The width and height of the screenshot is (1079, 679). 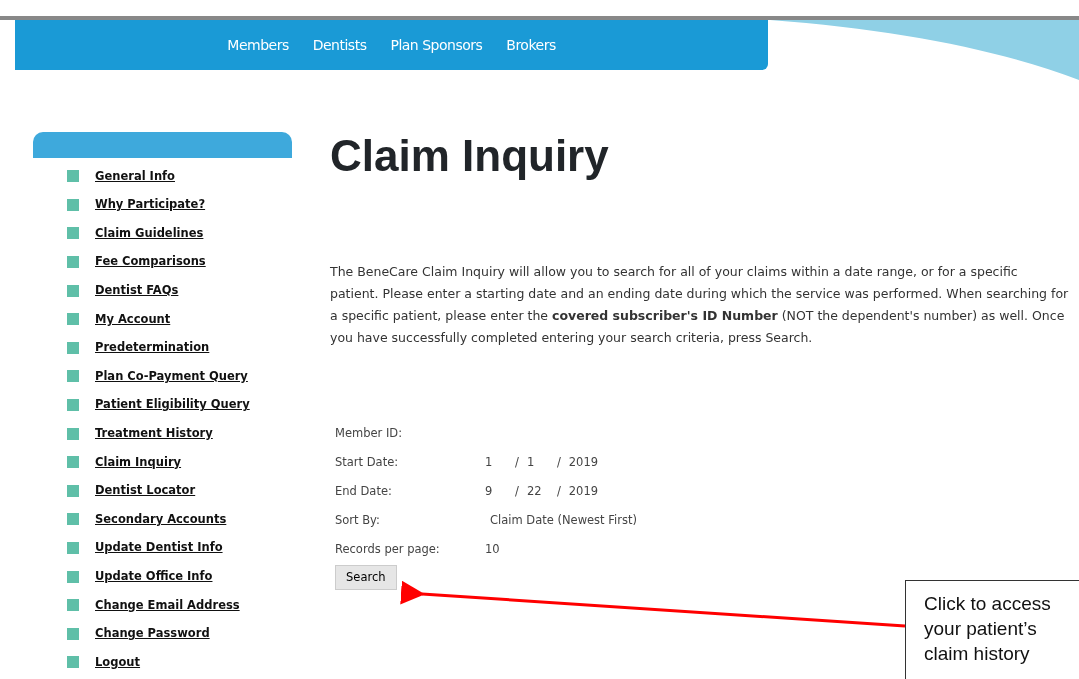 What do you see at coordinates (154, 577) in the screenshot?
I see `sidebar-link: Update Office Info` at bounding box center [154, 577].